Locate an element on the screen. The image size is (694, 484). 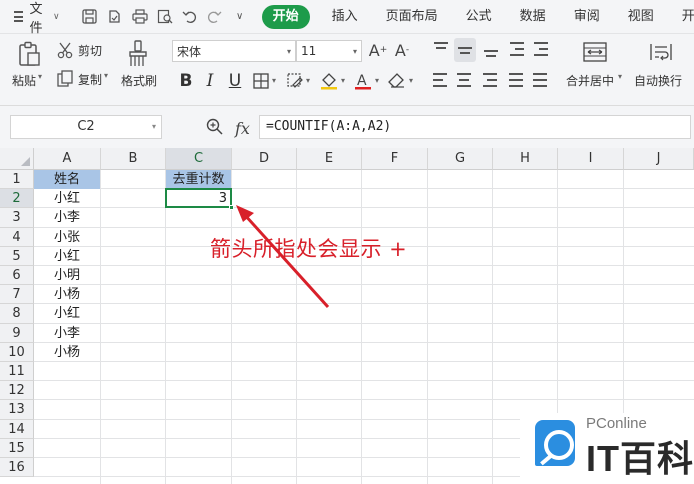
row-header-13: 13 is located at coordinates (17, 410).